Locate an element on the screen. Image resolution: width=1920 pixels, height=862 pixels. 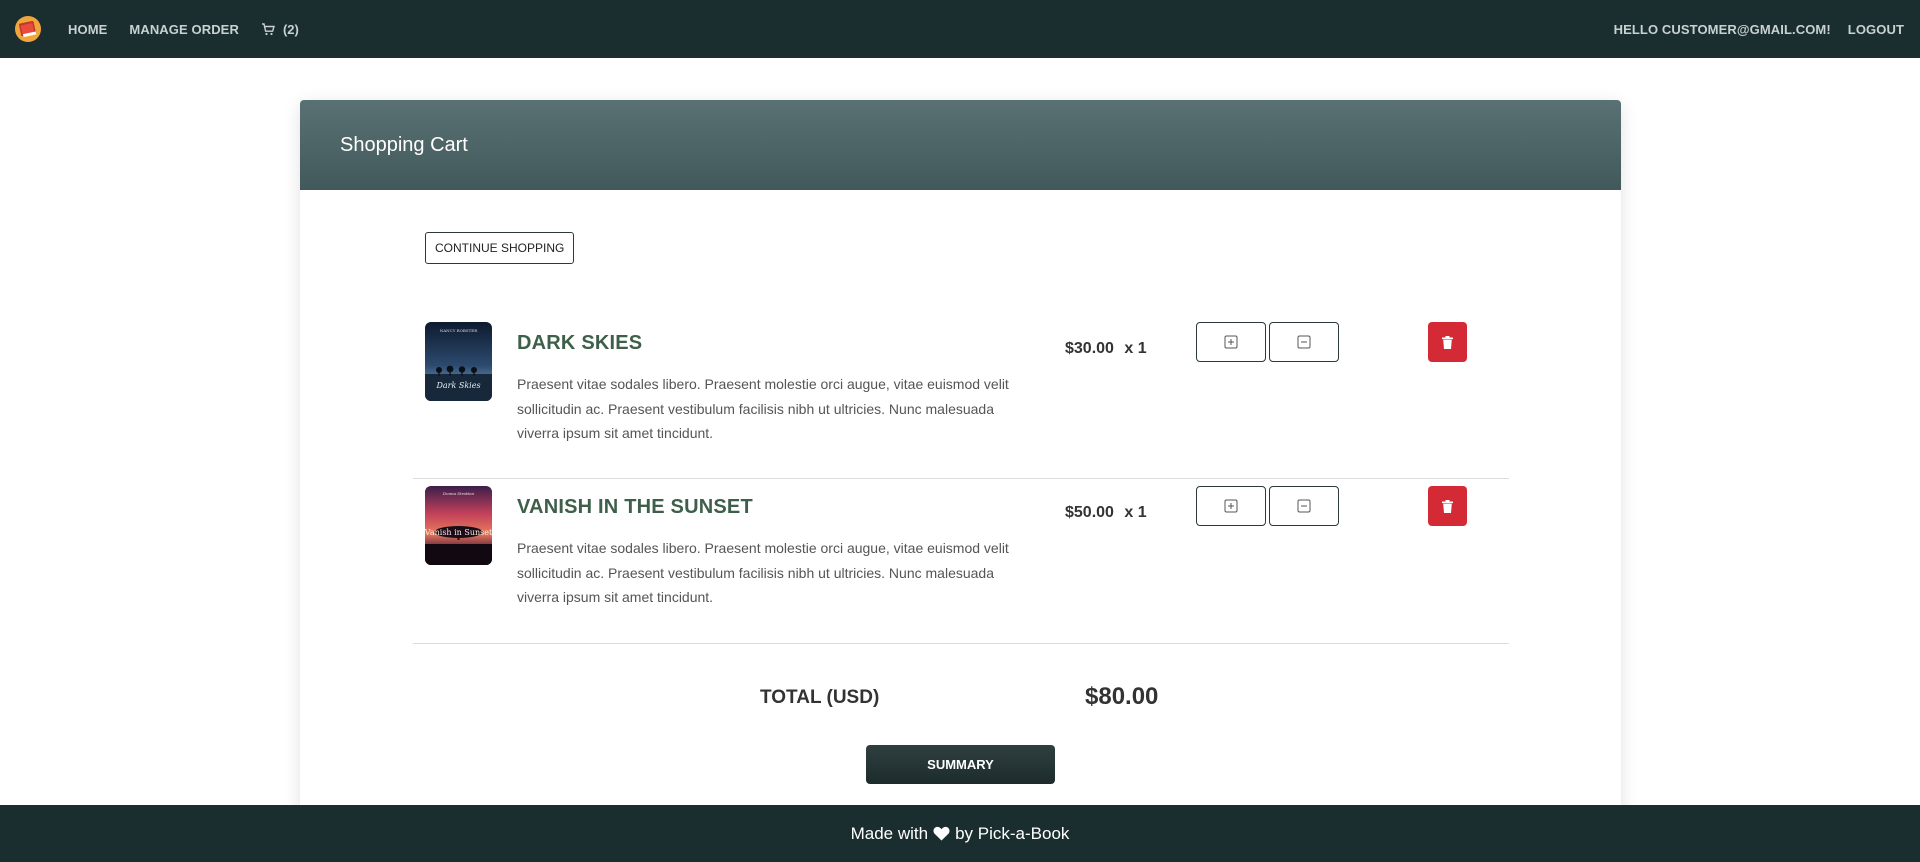
nav-home: HOME is located at coordinates (87, 29).